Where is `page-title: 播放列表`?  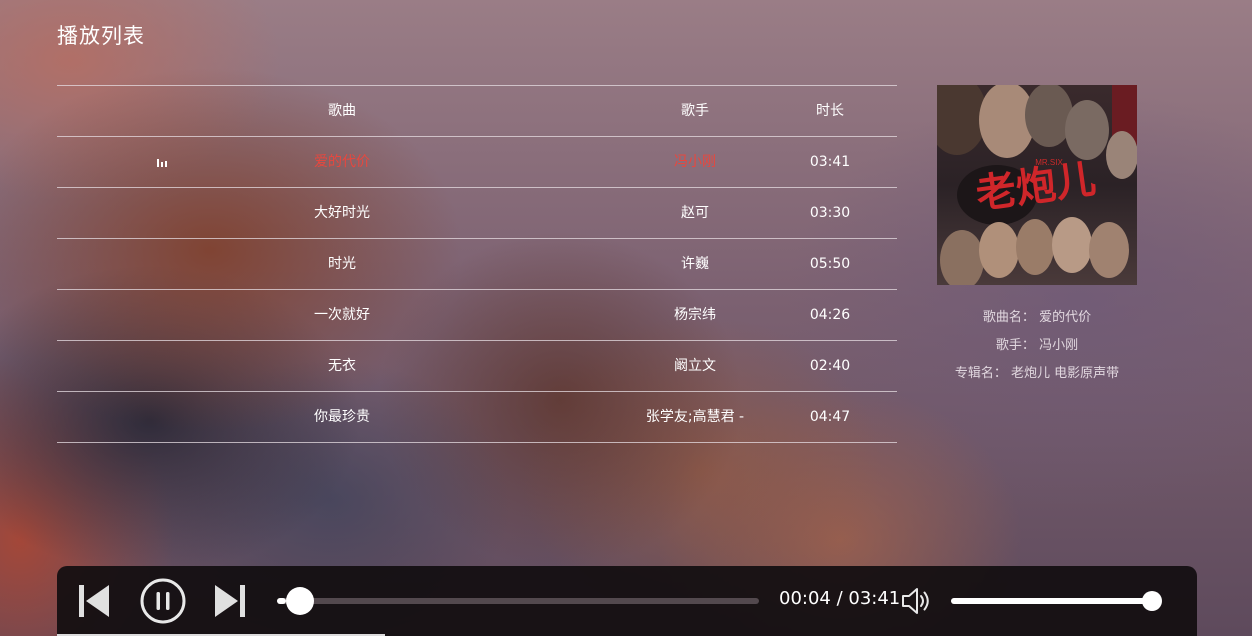
page-title: 播放列表 is located at coordinates (101, 36).